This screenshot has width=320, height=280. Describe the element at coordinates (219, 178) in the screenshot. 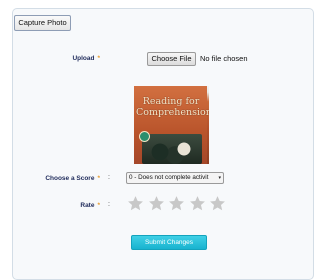

I see `chevron-down-icon: ▾` at that location.